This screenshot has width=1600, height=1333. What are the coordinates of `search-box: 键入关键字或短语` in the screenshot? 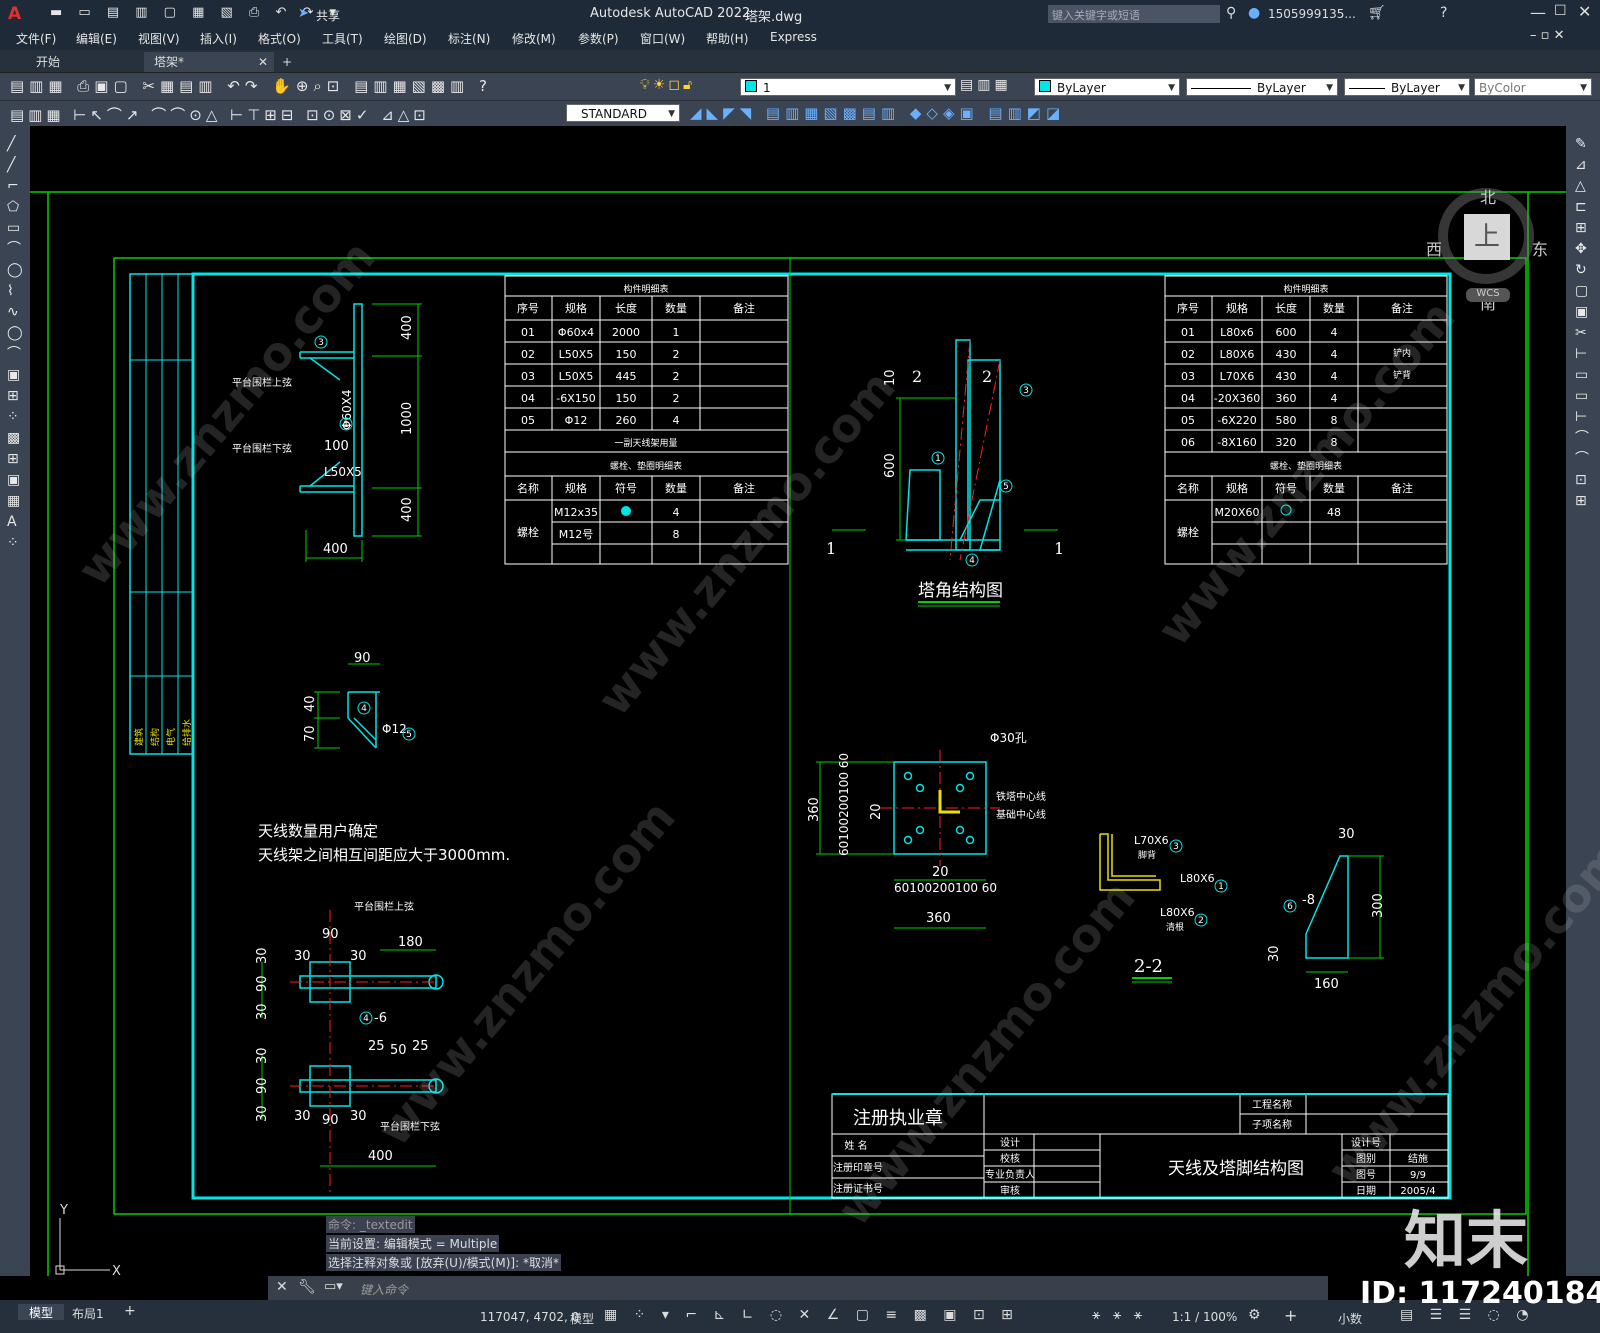 It's located at (1134, 14).